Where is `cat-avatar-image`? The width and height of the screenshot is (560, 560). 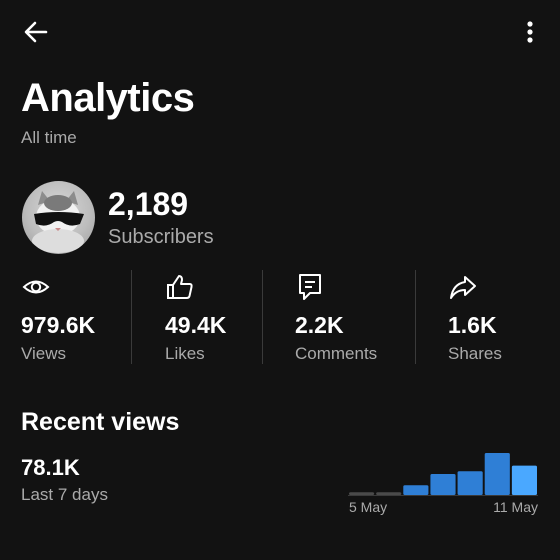
cat-avatar-image is located at coordinates (58, 222).